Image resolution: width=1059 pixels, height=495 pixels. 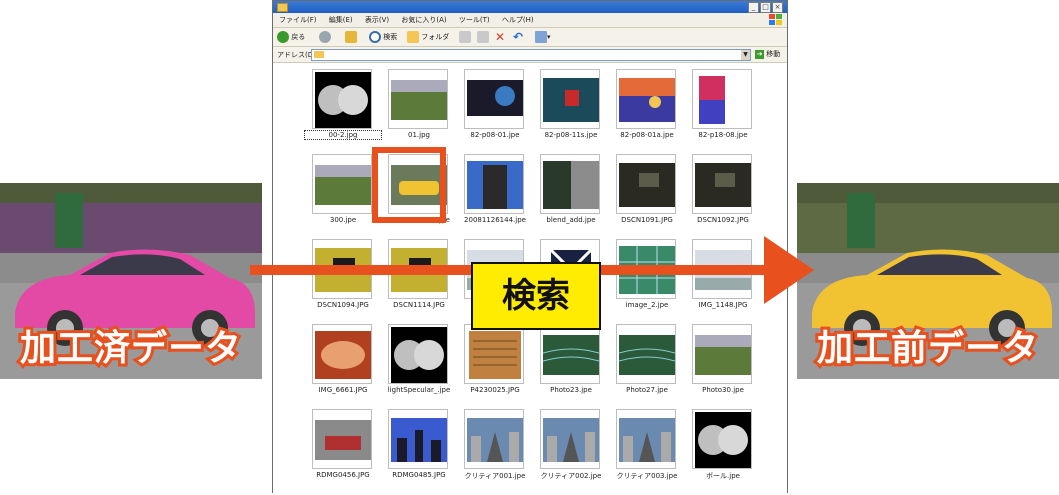 What do you see at coordinates (419, 135) in the screenshot?
I see `file-name: 01.jpg` at bounding box center [419, 135].